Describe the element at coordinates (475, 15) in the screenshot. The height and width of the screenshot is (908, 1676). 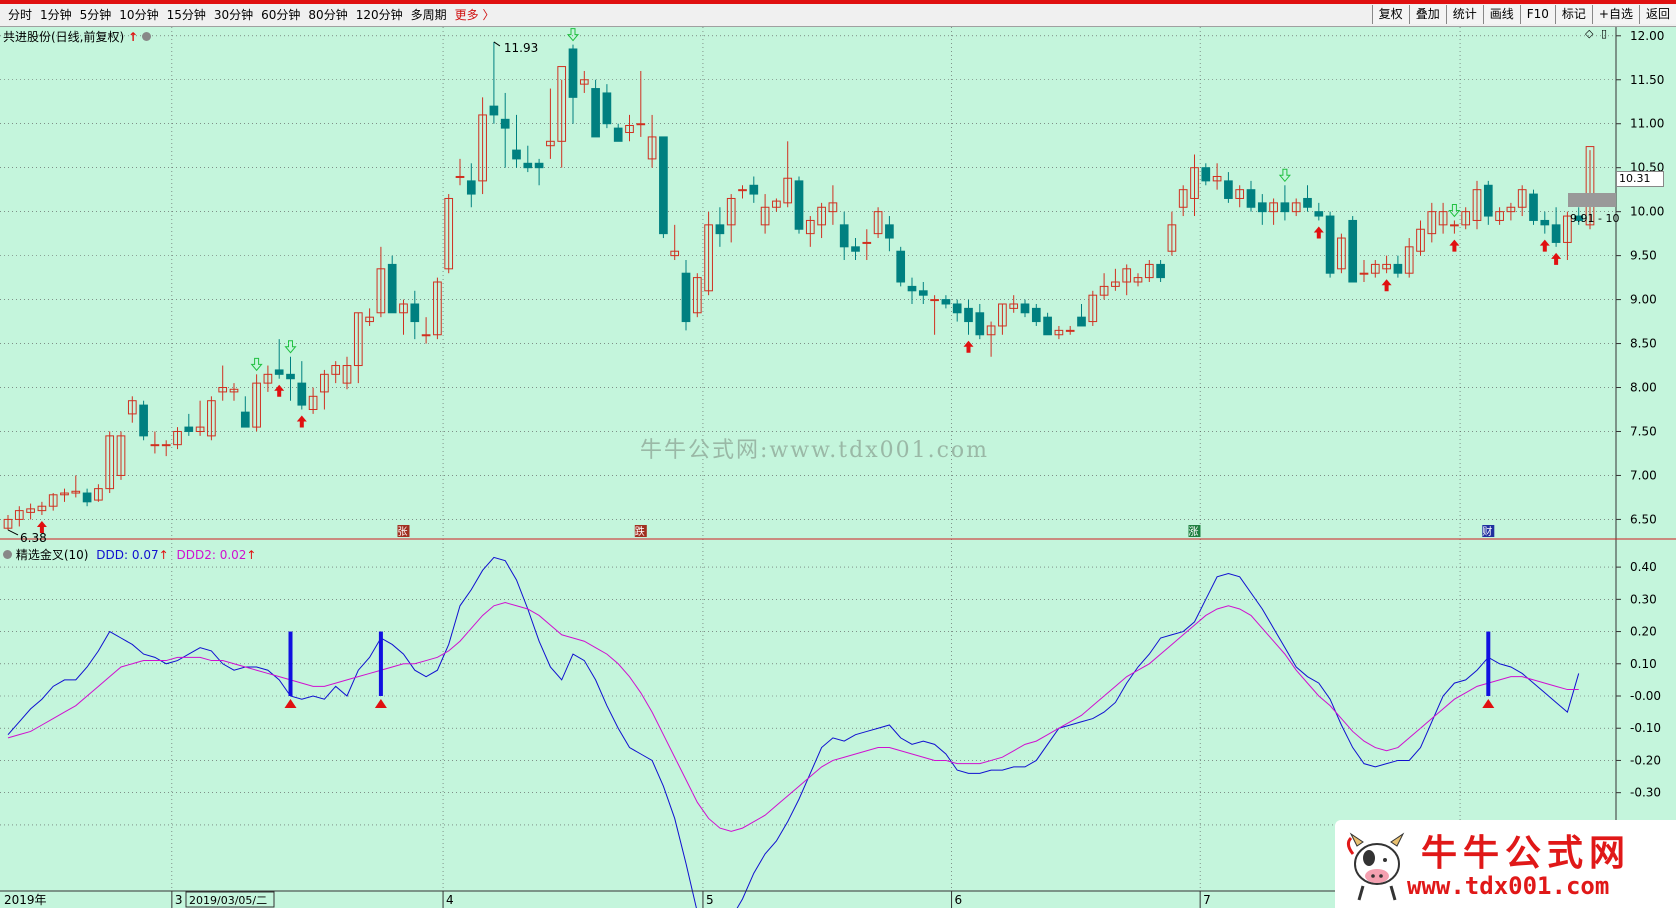
I see `more-button: 更多 〉` at that location.